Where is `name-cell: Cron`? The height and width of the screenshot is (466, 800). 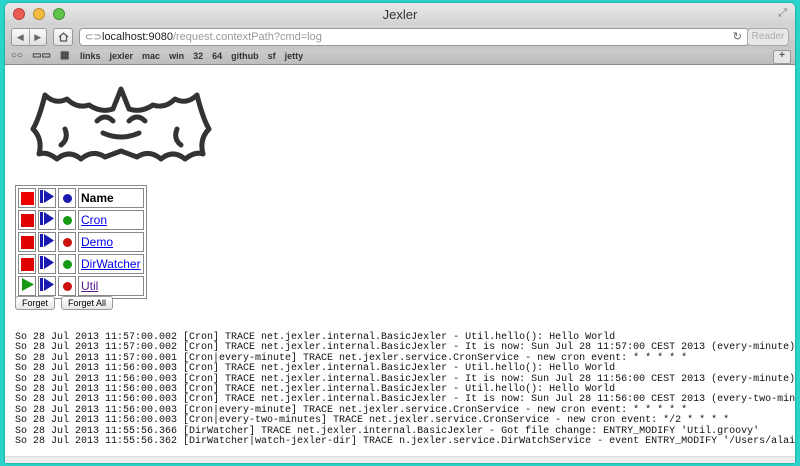 name-cell: Cron is located at coordinates (111, 220).